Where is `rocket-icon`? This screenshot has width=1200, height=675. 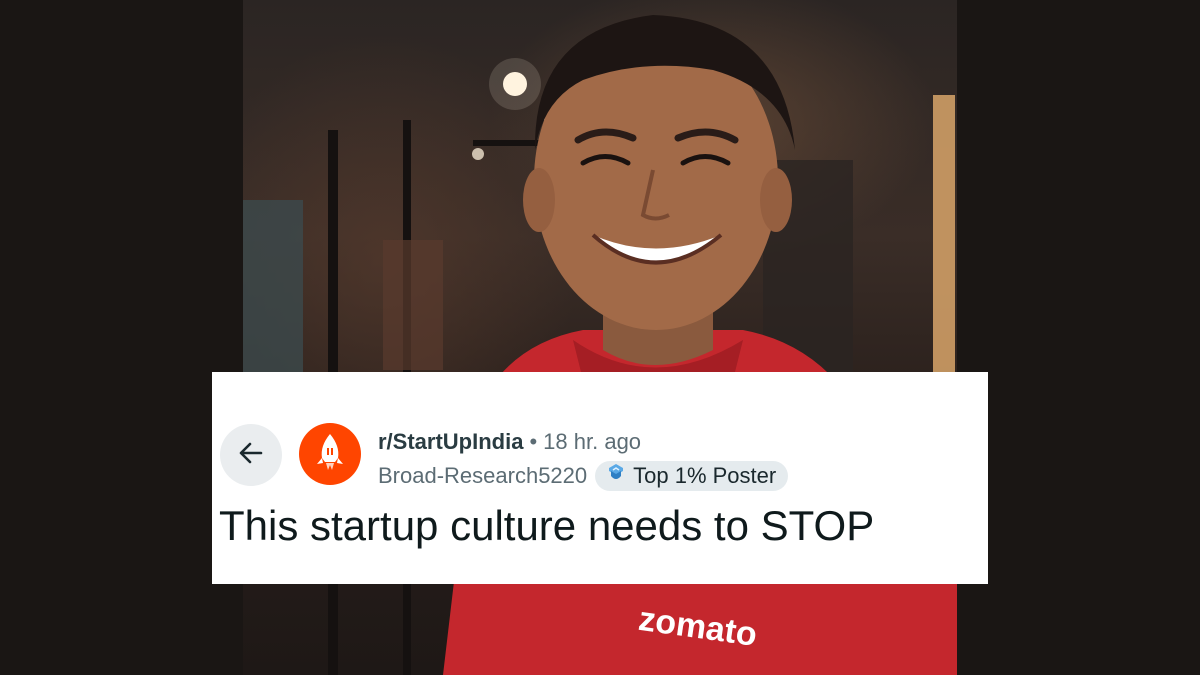
rocket-icon is located at coordinates (330, 454).